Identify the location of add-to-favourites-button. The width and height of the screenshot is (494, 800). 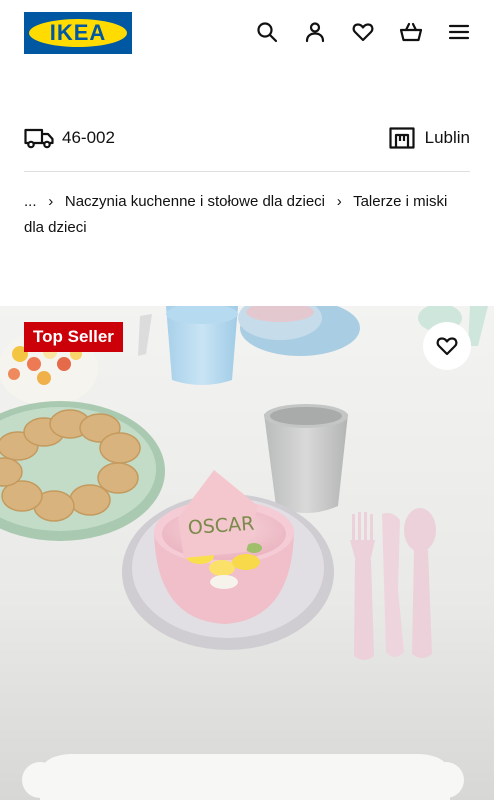
(447, 346).